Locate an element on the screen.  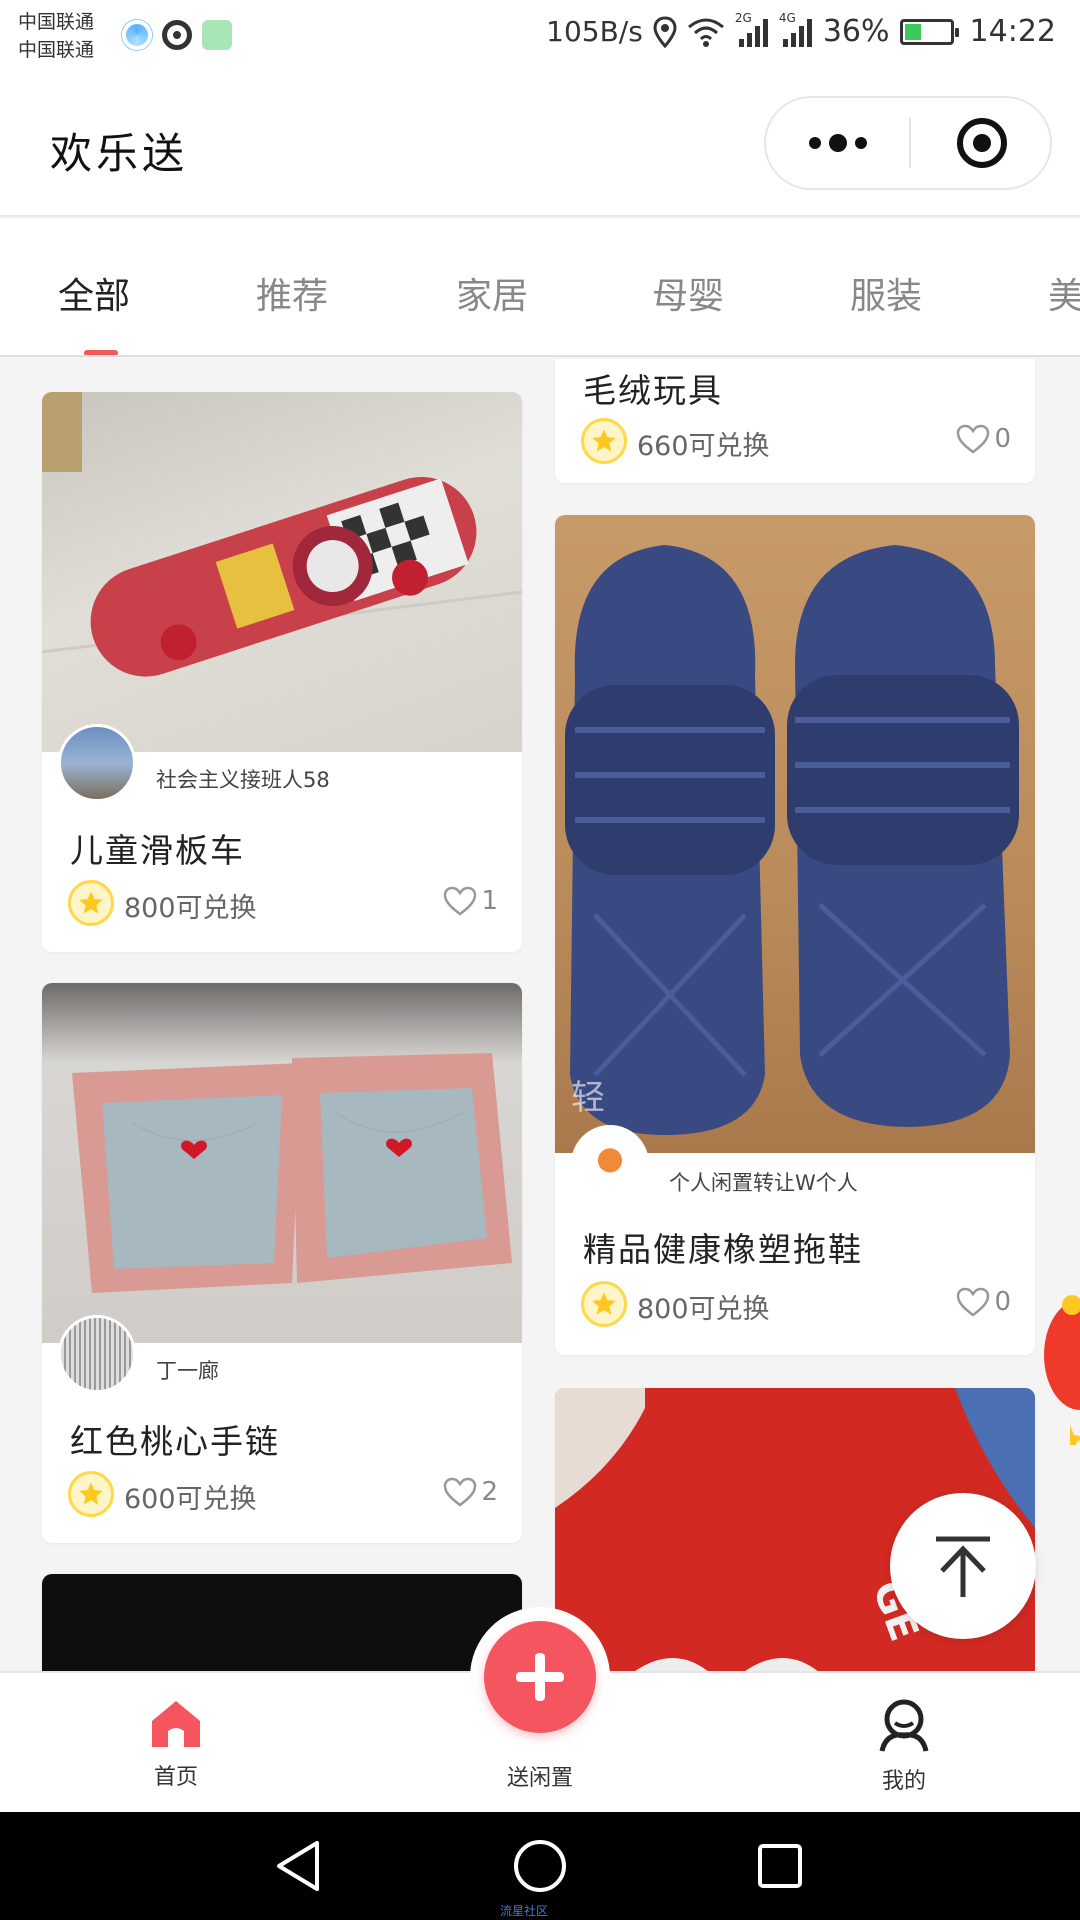
card-user-row: 丁一廊 is located at coordinates (282, 1359).